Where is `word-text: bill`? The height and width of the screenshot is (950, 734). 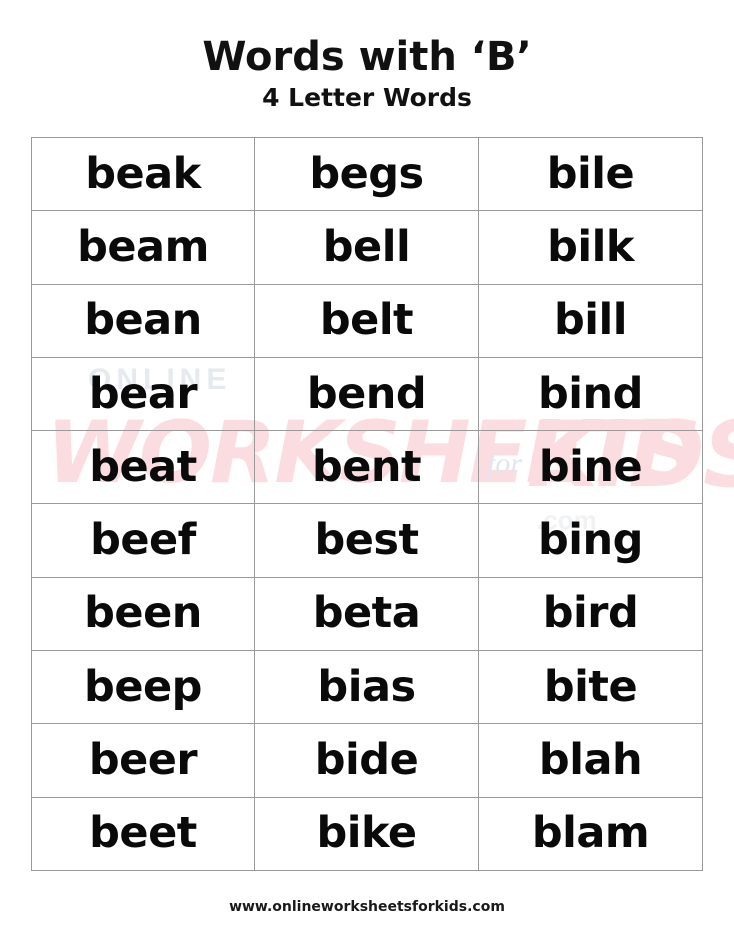 word-text: bill is located at coordinates (591, 320).